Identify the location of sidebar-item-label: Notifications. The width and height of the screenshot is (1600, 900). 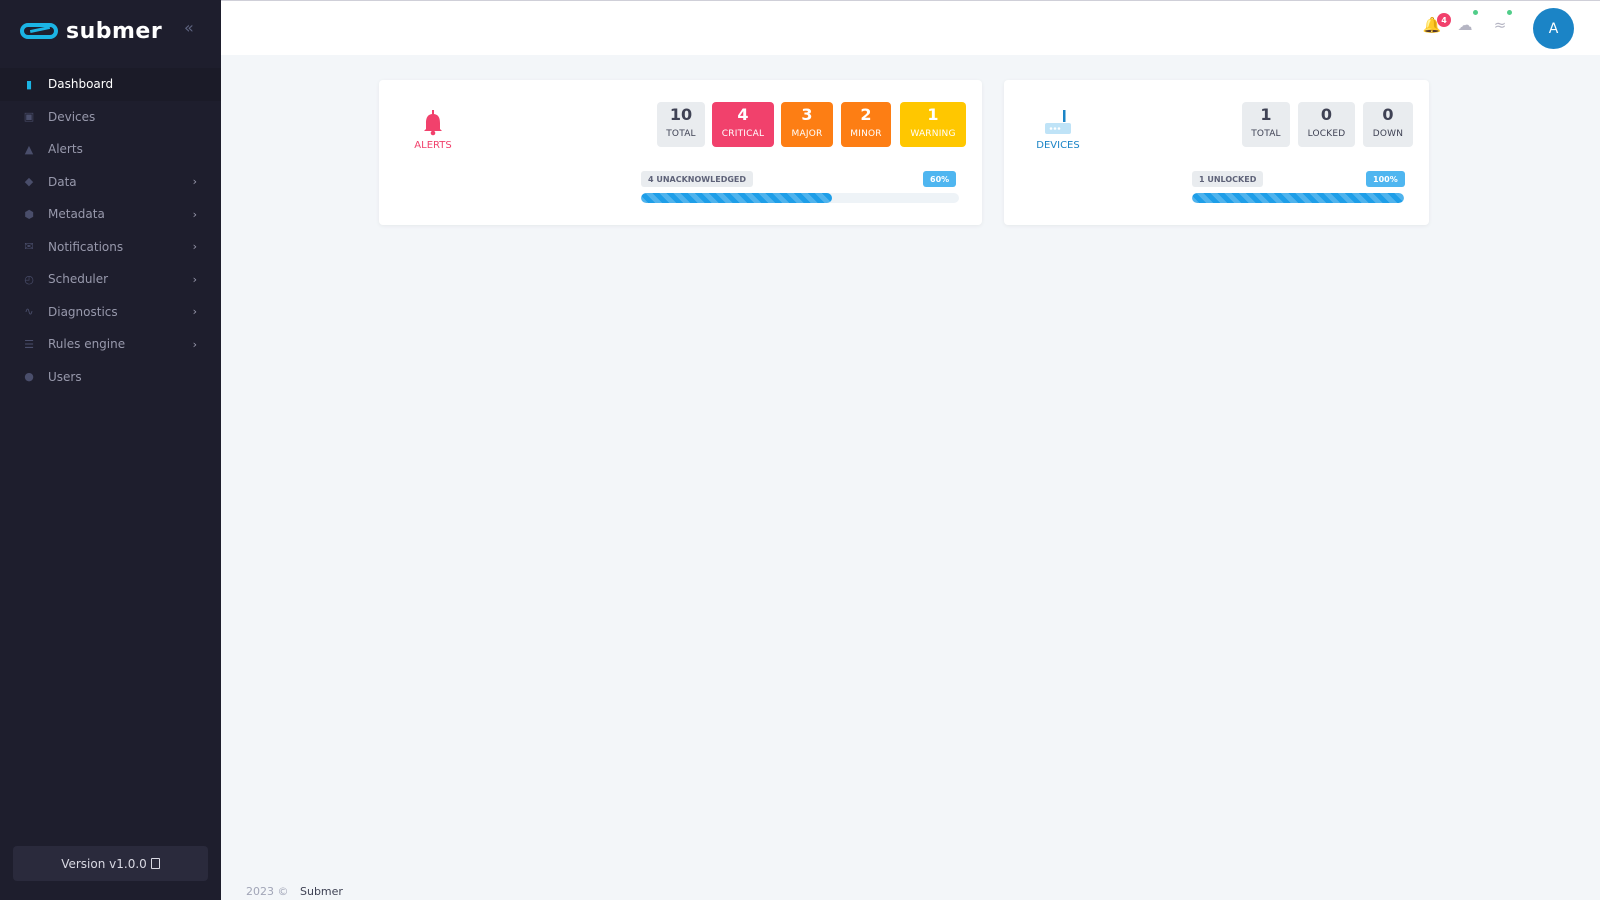
(86, 246).